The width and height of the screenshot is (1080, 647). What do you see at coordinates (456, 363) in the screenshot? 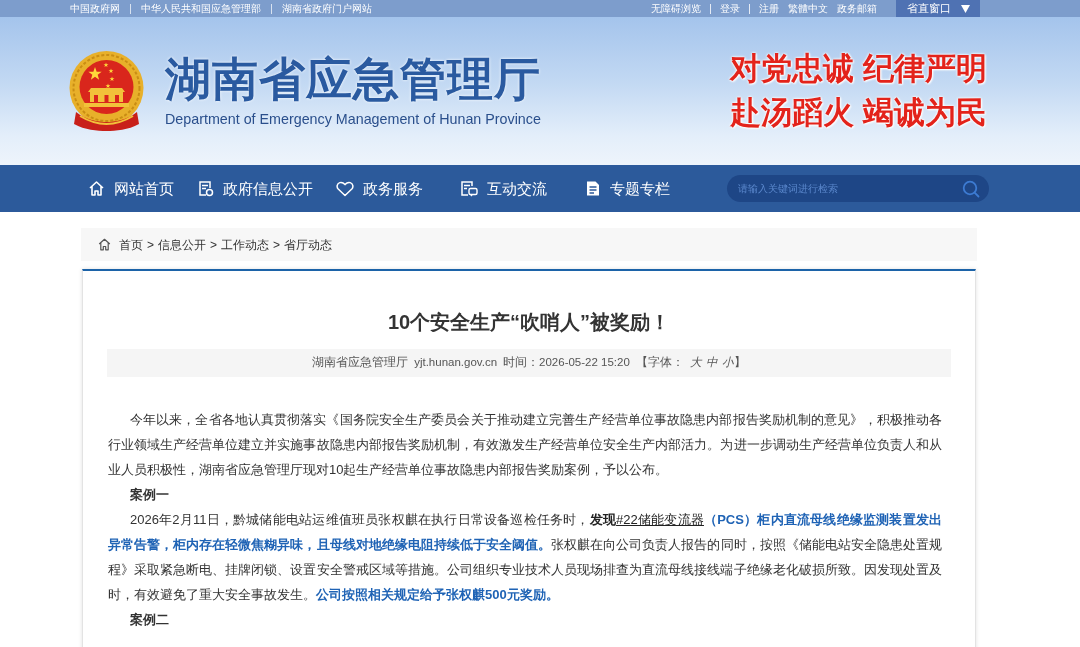
I see `site-domain: yjt.hunan.gov.cn` at bounding box center [456, 363].